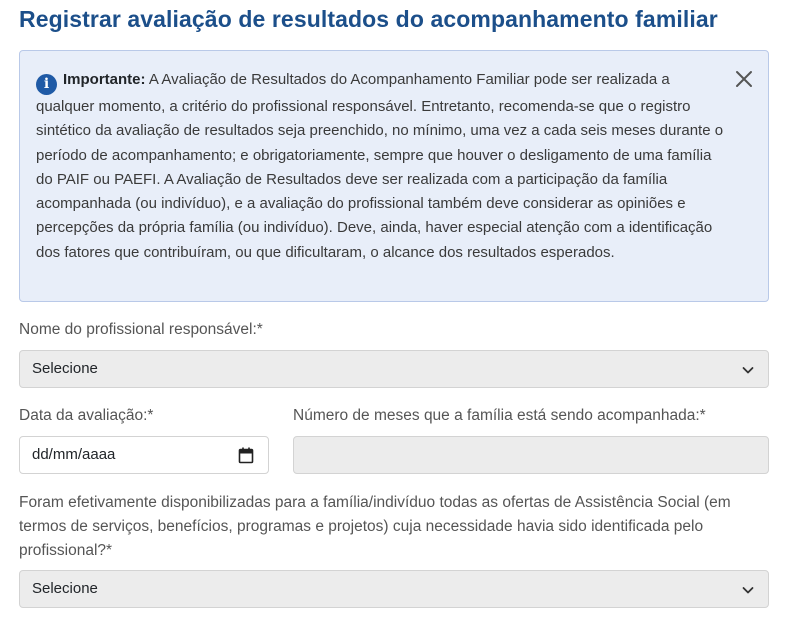 This screenshot has width=787, height=618. Describe the element at coordinates (144, 455) in the screenshot. I see `evaluation-date-input: dd/mm/aaaa` at that location.